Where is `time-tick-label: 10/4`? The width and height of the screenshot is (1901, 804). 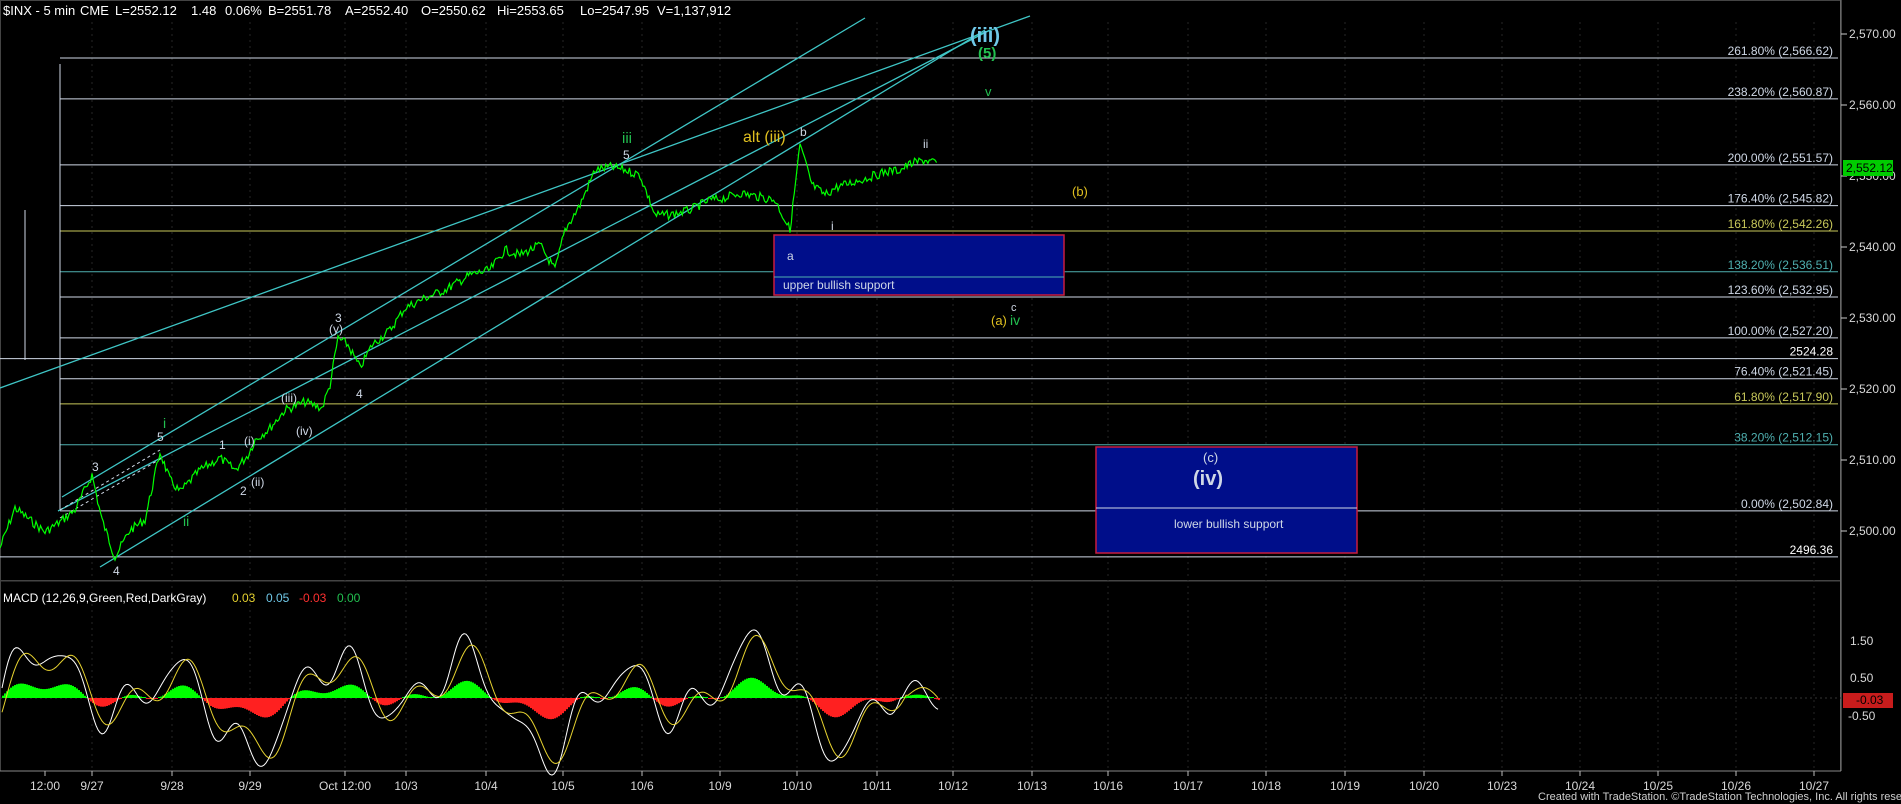
time-tick-label: 10/4 is located at coordinates (486, 786).